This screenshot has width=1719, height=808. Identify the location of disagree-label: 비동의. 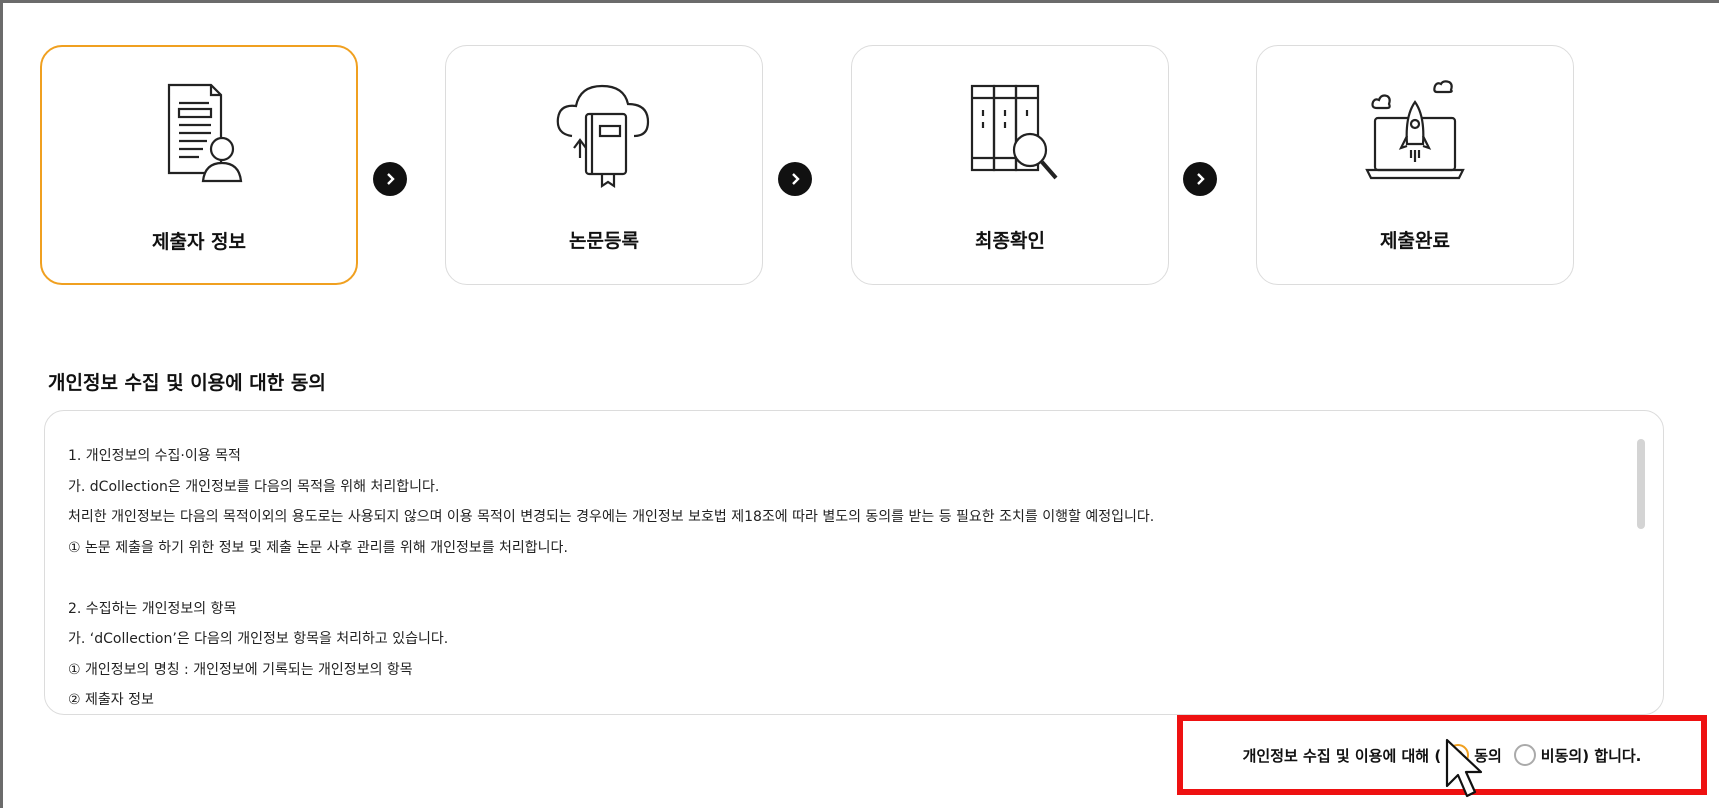
(1561, 755).